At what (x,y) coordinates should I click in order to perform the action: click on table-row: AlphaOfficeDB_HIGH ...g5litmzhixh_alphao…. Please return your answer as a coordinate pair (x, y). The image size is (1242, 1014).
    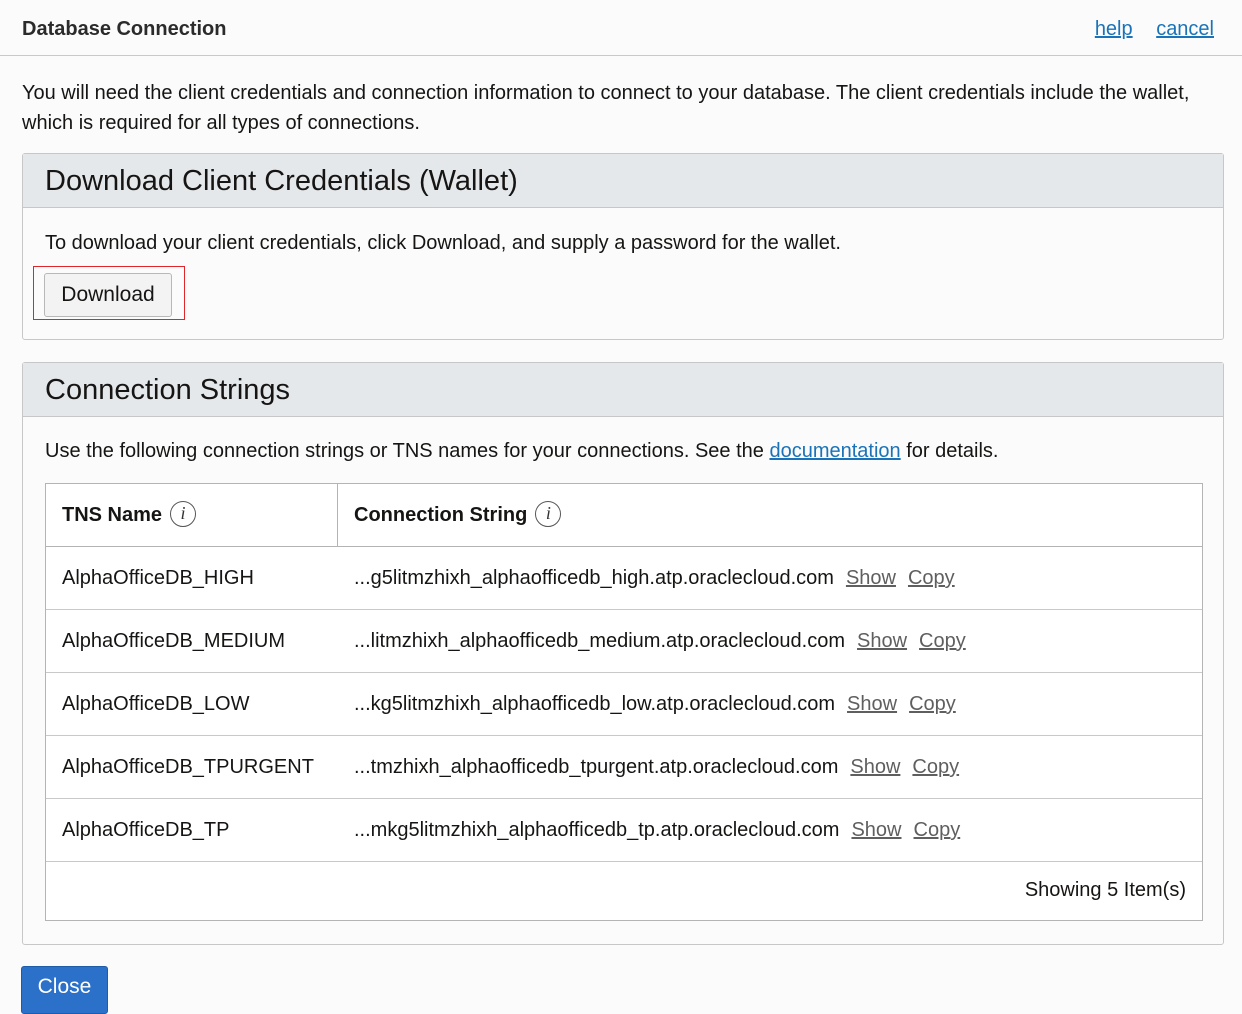
    Looking at the image, I should click on (624, 578).